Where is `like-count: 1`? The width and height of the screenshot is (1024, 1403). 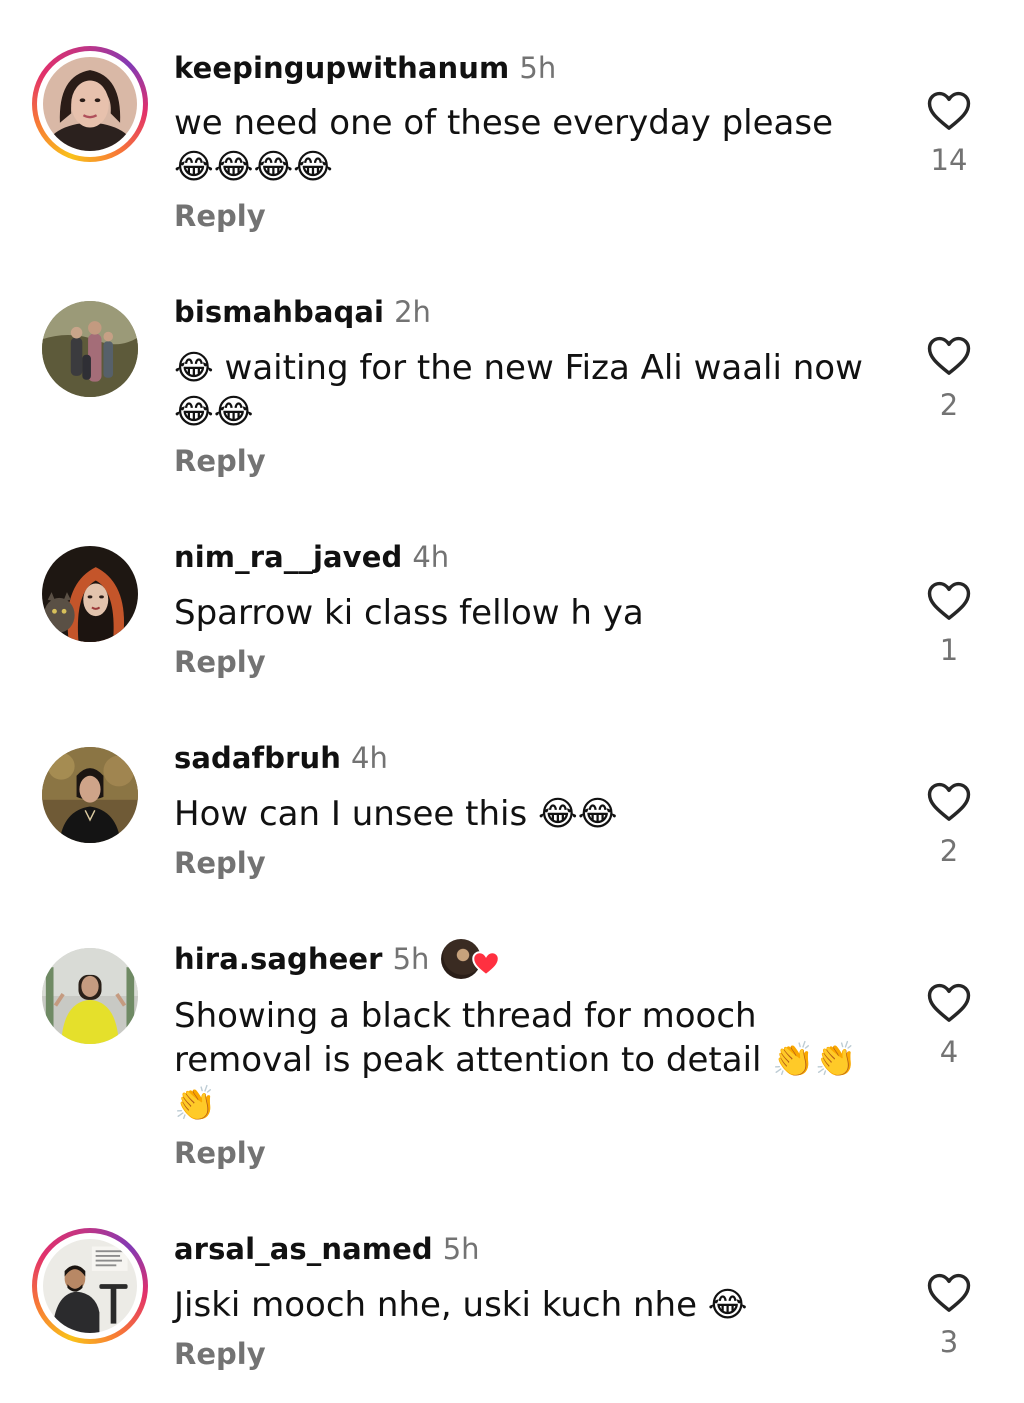 like-count: 1 is located at coordinates (949, 650).